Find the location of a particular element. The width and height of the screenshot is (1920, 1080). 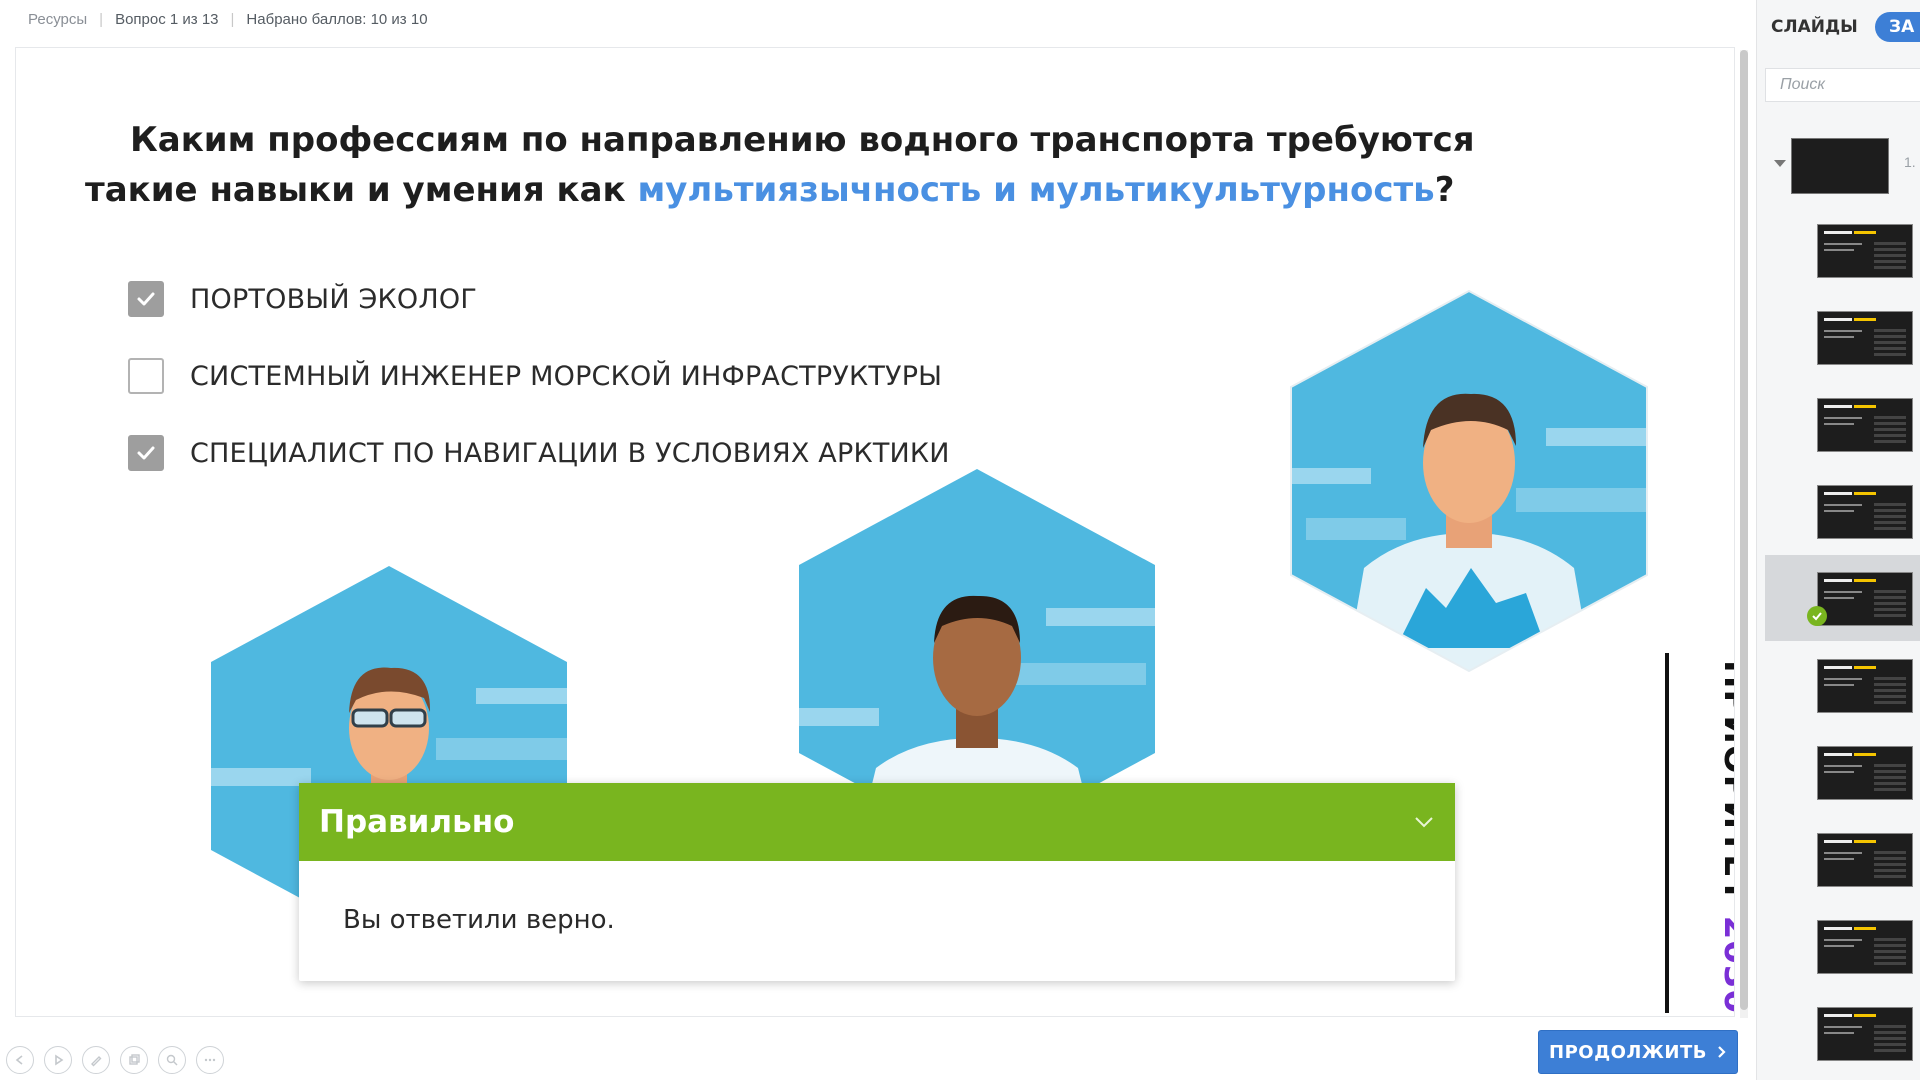

brand-year: 2030 is located at coordinates (1725, 965).